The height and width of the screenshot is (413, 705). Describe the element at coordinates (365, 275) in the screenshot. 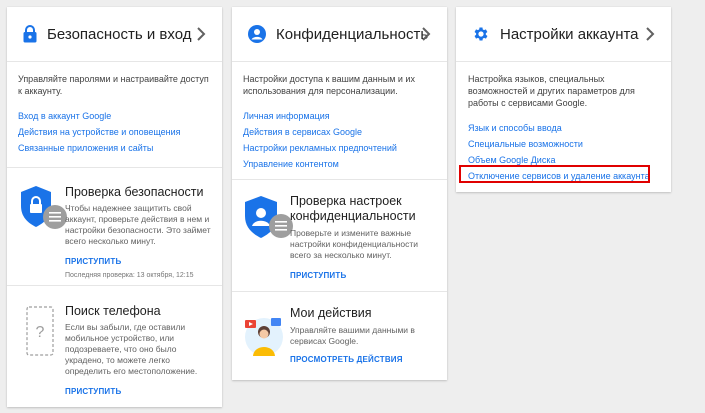

I see `privacy-checkup-start-button: ПРИСТУПИТЬ` at that location.